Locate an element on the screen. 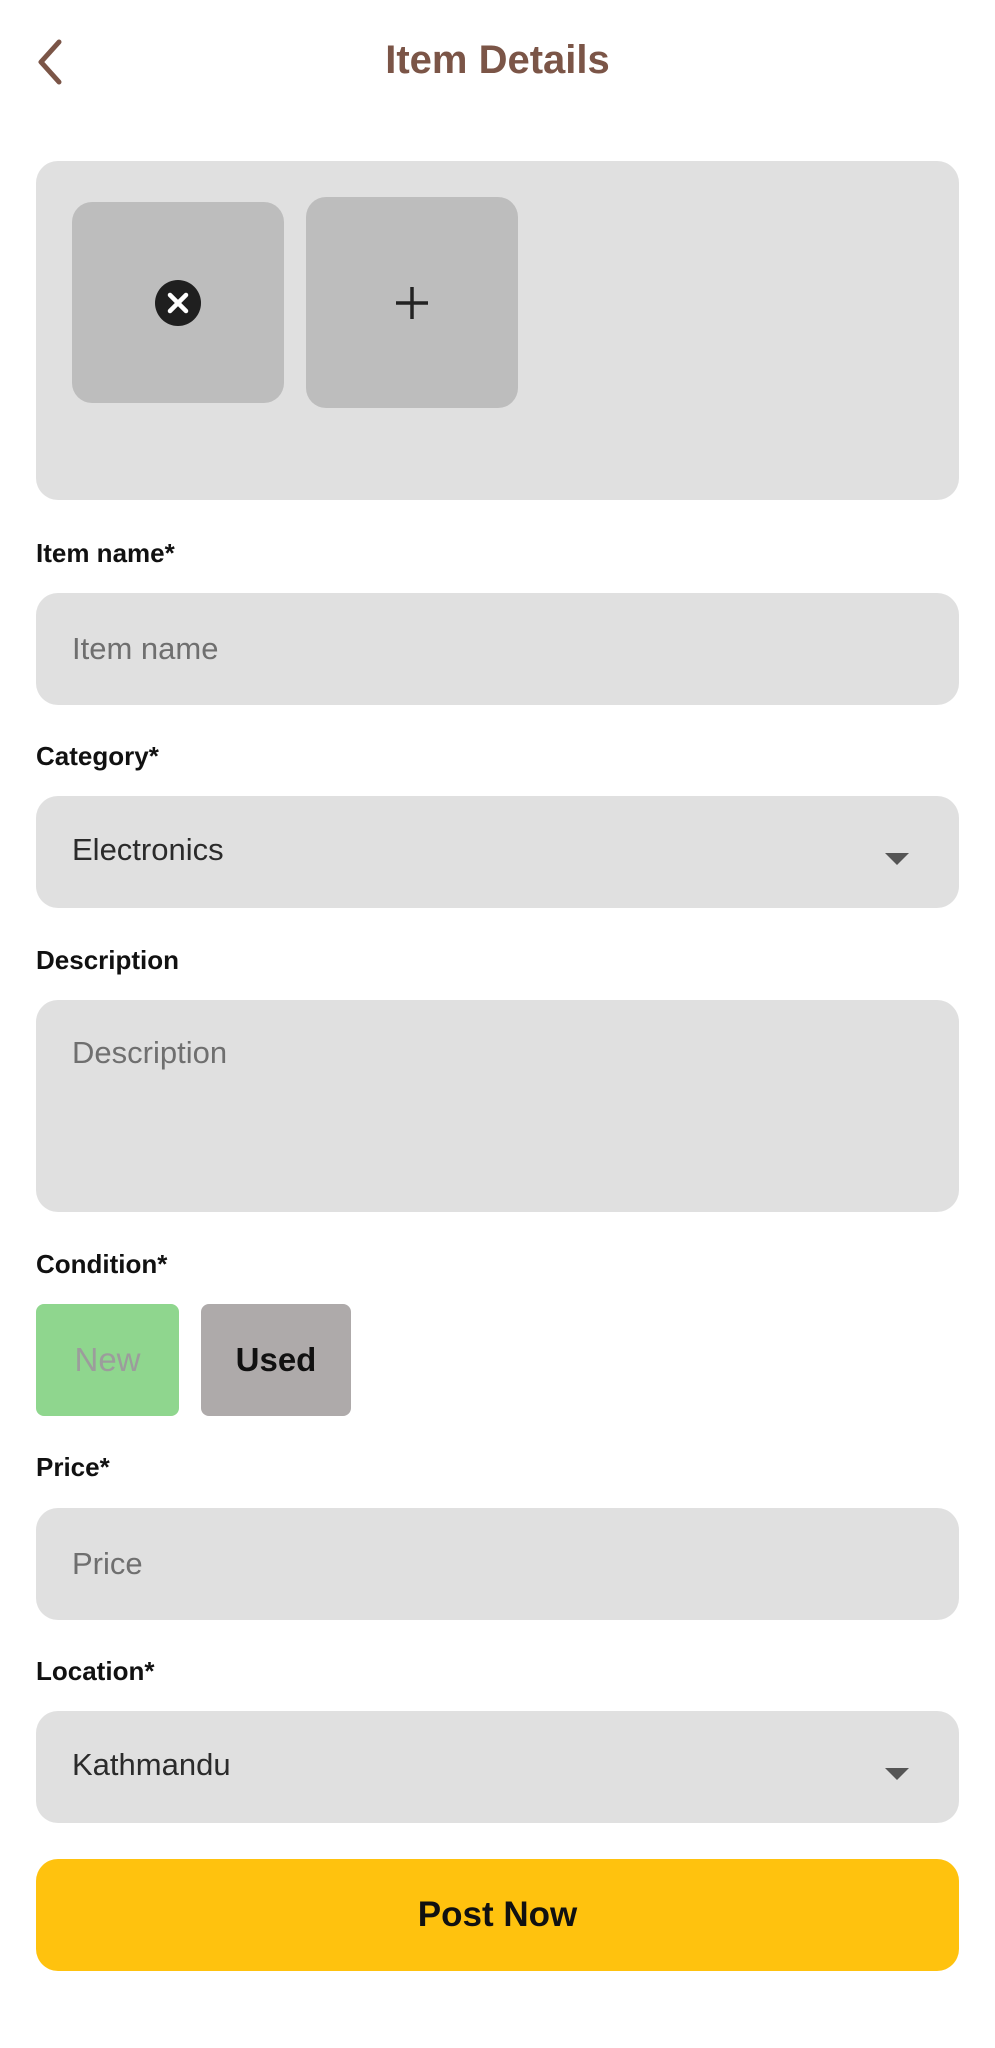 This screenshot has width=995, height=2048. description-label: Description is located at coordinates (108, 960).